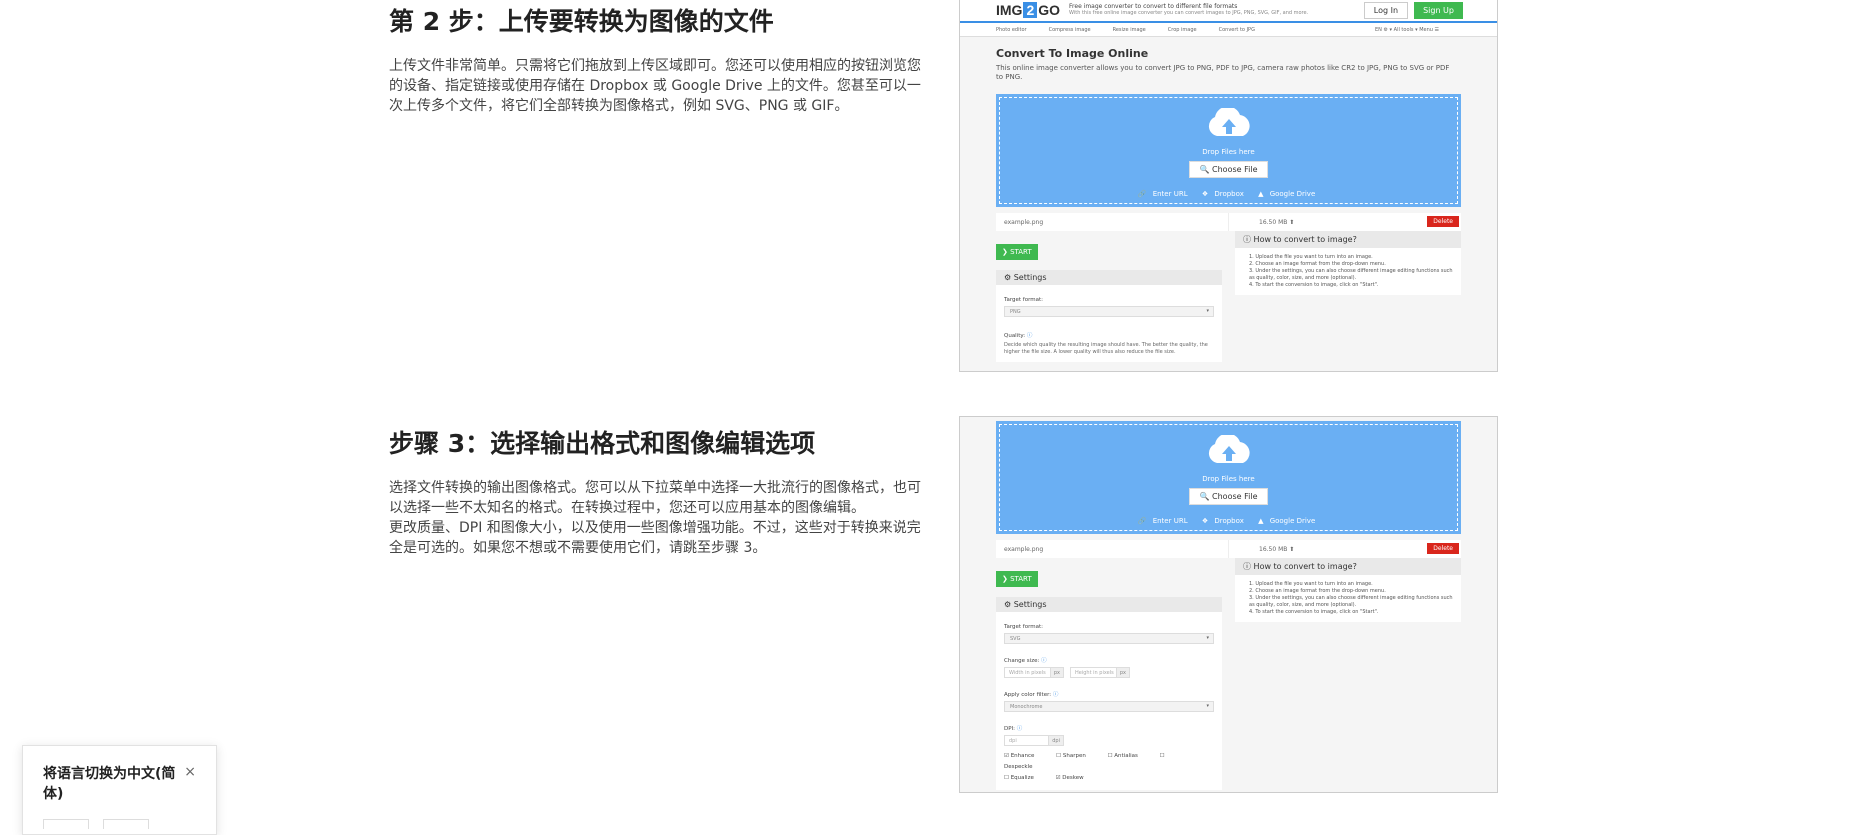  Describe the element at coordinates (1069, 29) in the screenshot. I see `nav-compress-image: Compress image` at that location.